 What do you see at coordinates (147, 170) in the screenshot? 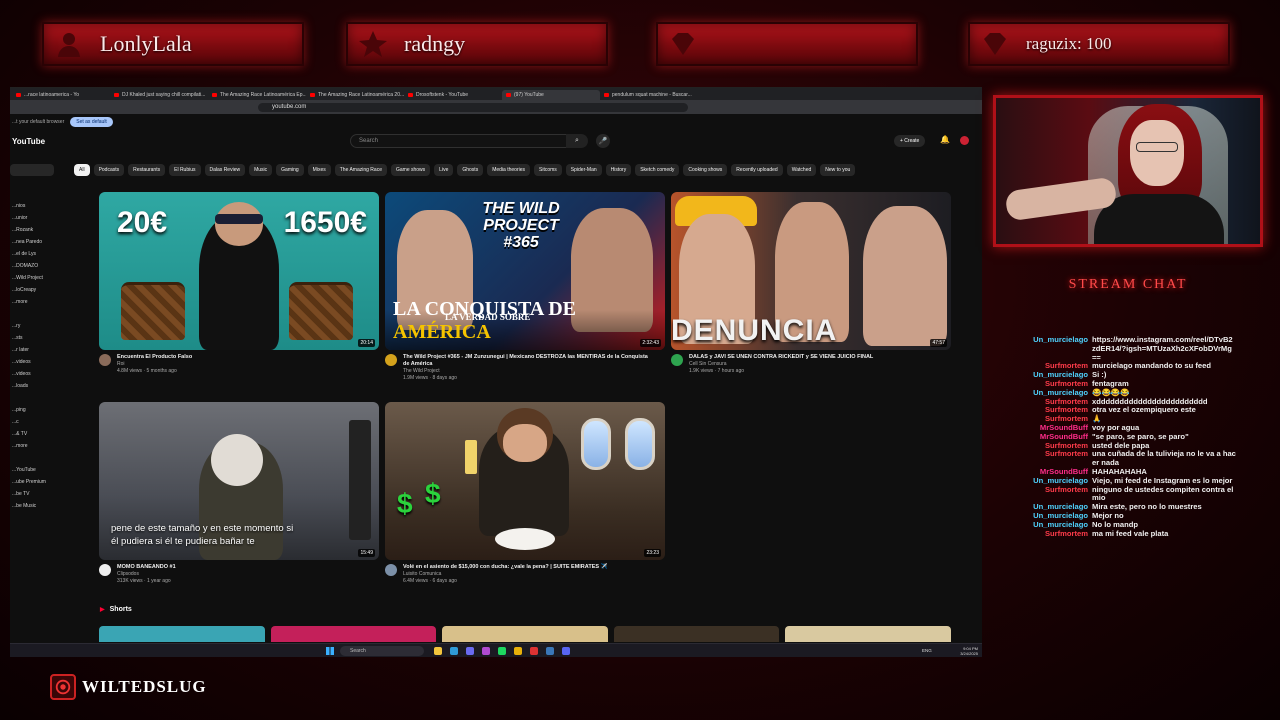
I see `filter-chip: Restaurants` at bounding box center [147, 170].